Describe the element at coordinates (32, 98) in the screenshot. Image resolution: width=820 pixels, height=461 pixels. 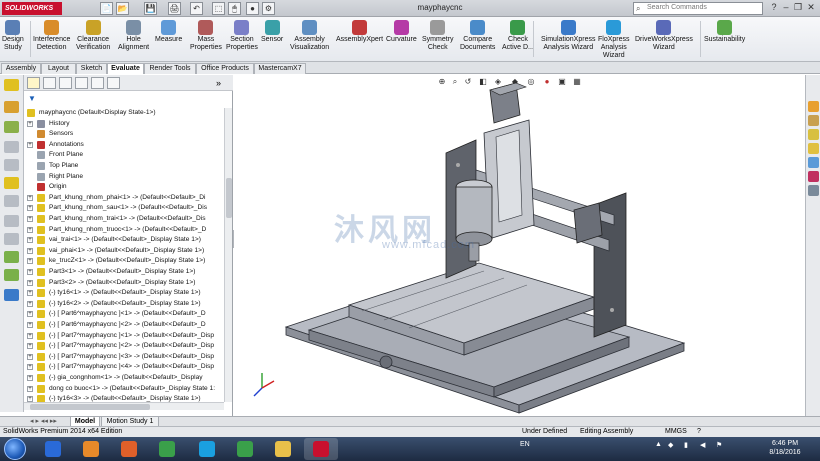
I see `filter-icon: ▼` at that location.